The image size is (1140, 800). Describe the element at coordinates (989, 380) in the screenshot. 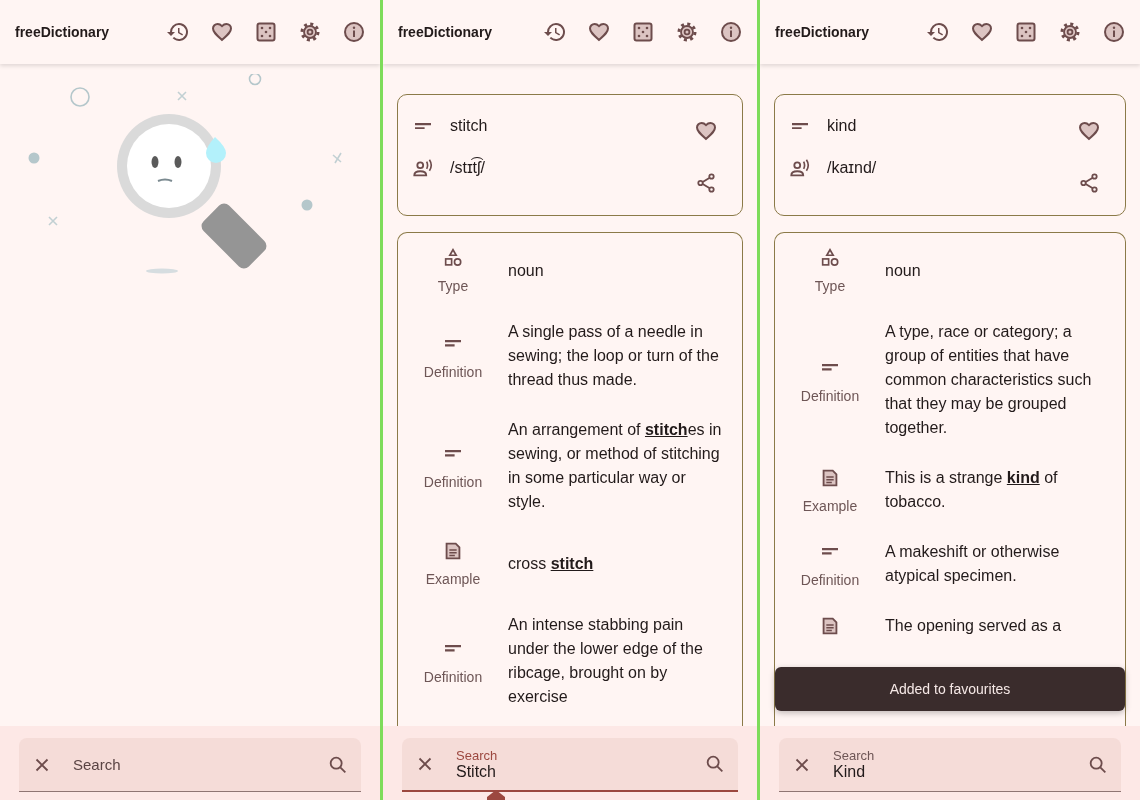

I see `definition-text: A type, race or category; a group of entities that have common characteristics such that they may be grouped together.` at that location.